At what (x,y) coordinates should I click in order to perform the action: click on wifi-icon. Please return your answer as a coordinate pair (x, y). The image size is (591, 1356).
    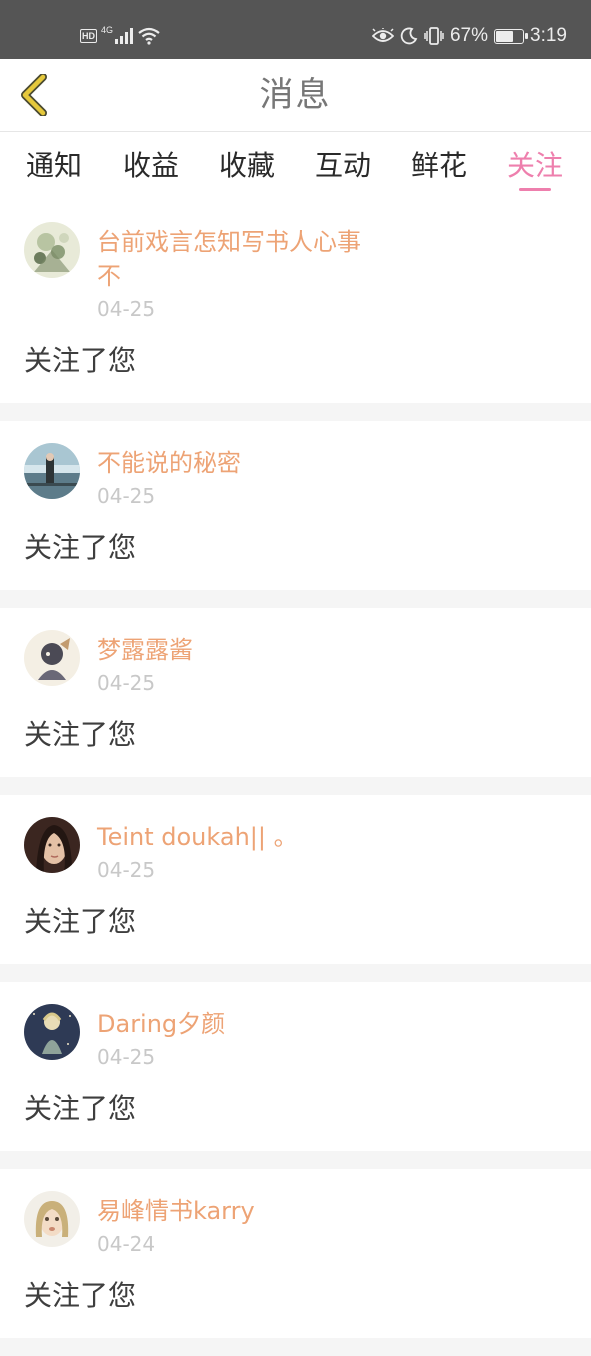
    Looking at the image, I should click on (149, 36).